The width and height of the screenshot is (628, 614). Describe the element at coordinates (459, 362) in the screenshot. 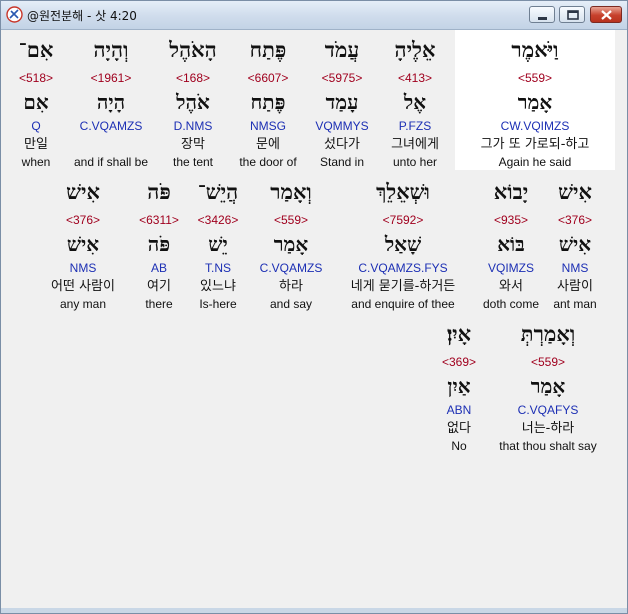

I see `strong-number: <369>` at that location.